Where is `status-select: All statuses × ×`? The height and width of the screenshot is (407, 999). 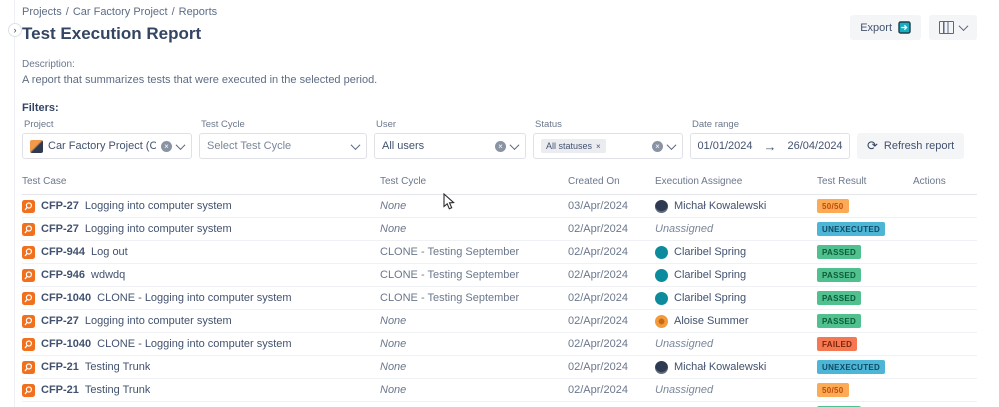
status-select: All statuses × × is located at coordinates (608, 146).